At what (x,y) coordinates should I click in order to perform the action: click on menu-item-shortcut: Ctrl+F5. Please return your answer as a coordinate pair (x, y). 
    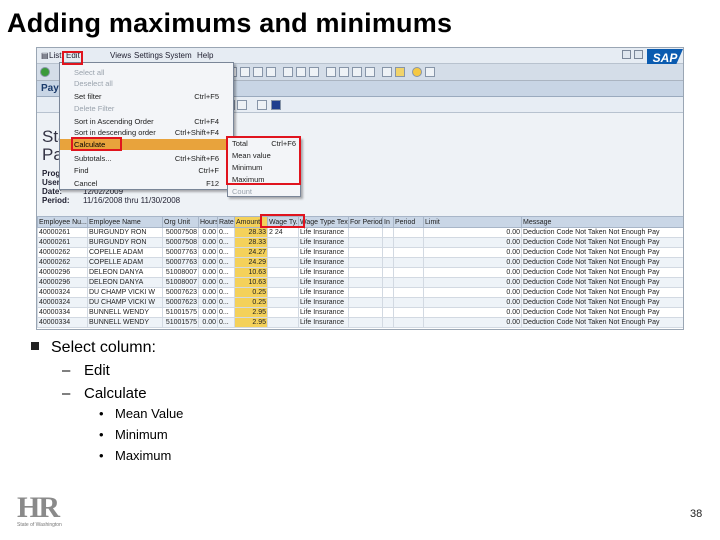
    Looking at the image, I should click on (206, 96).